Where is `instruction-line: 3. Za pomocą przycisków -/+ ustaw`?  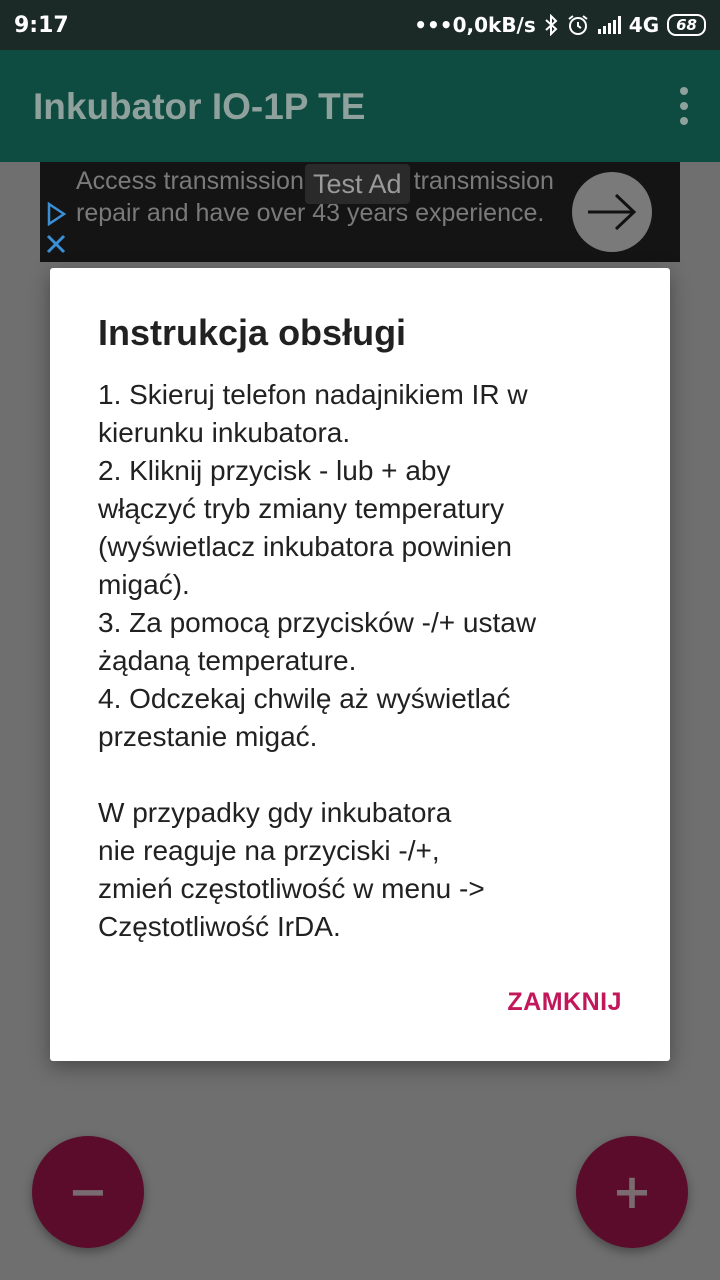
instruction-line: 3. Za pomocą przycisków -/+ ustaw is located at coordinates (317, 622).